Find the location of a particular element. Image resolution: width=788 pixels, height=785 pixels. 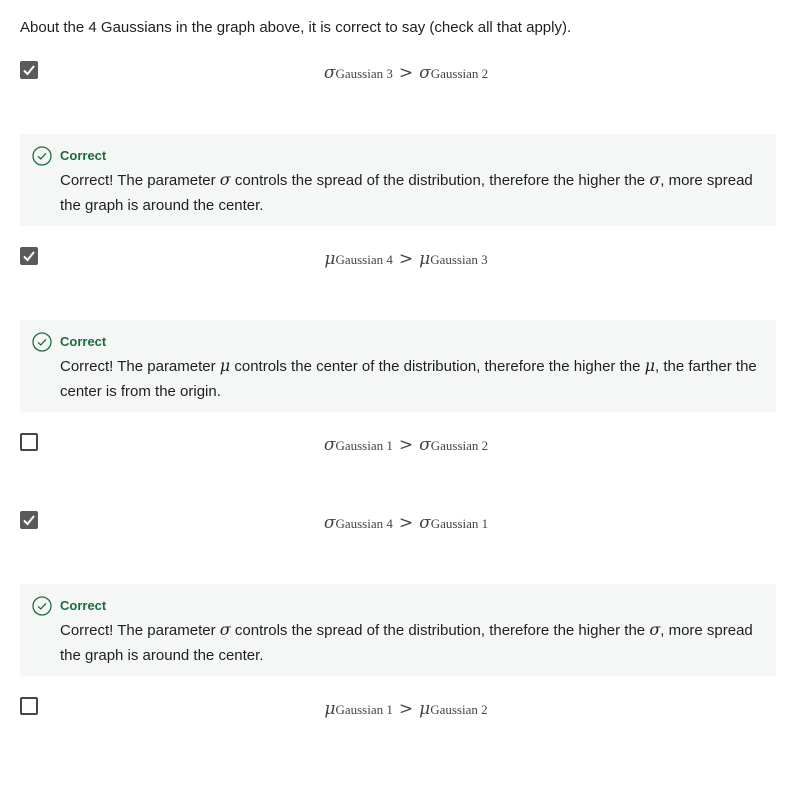

option-3: σGaussian 1 > σGaussian 2 is located at coordinates (394, 448).